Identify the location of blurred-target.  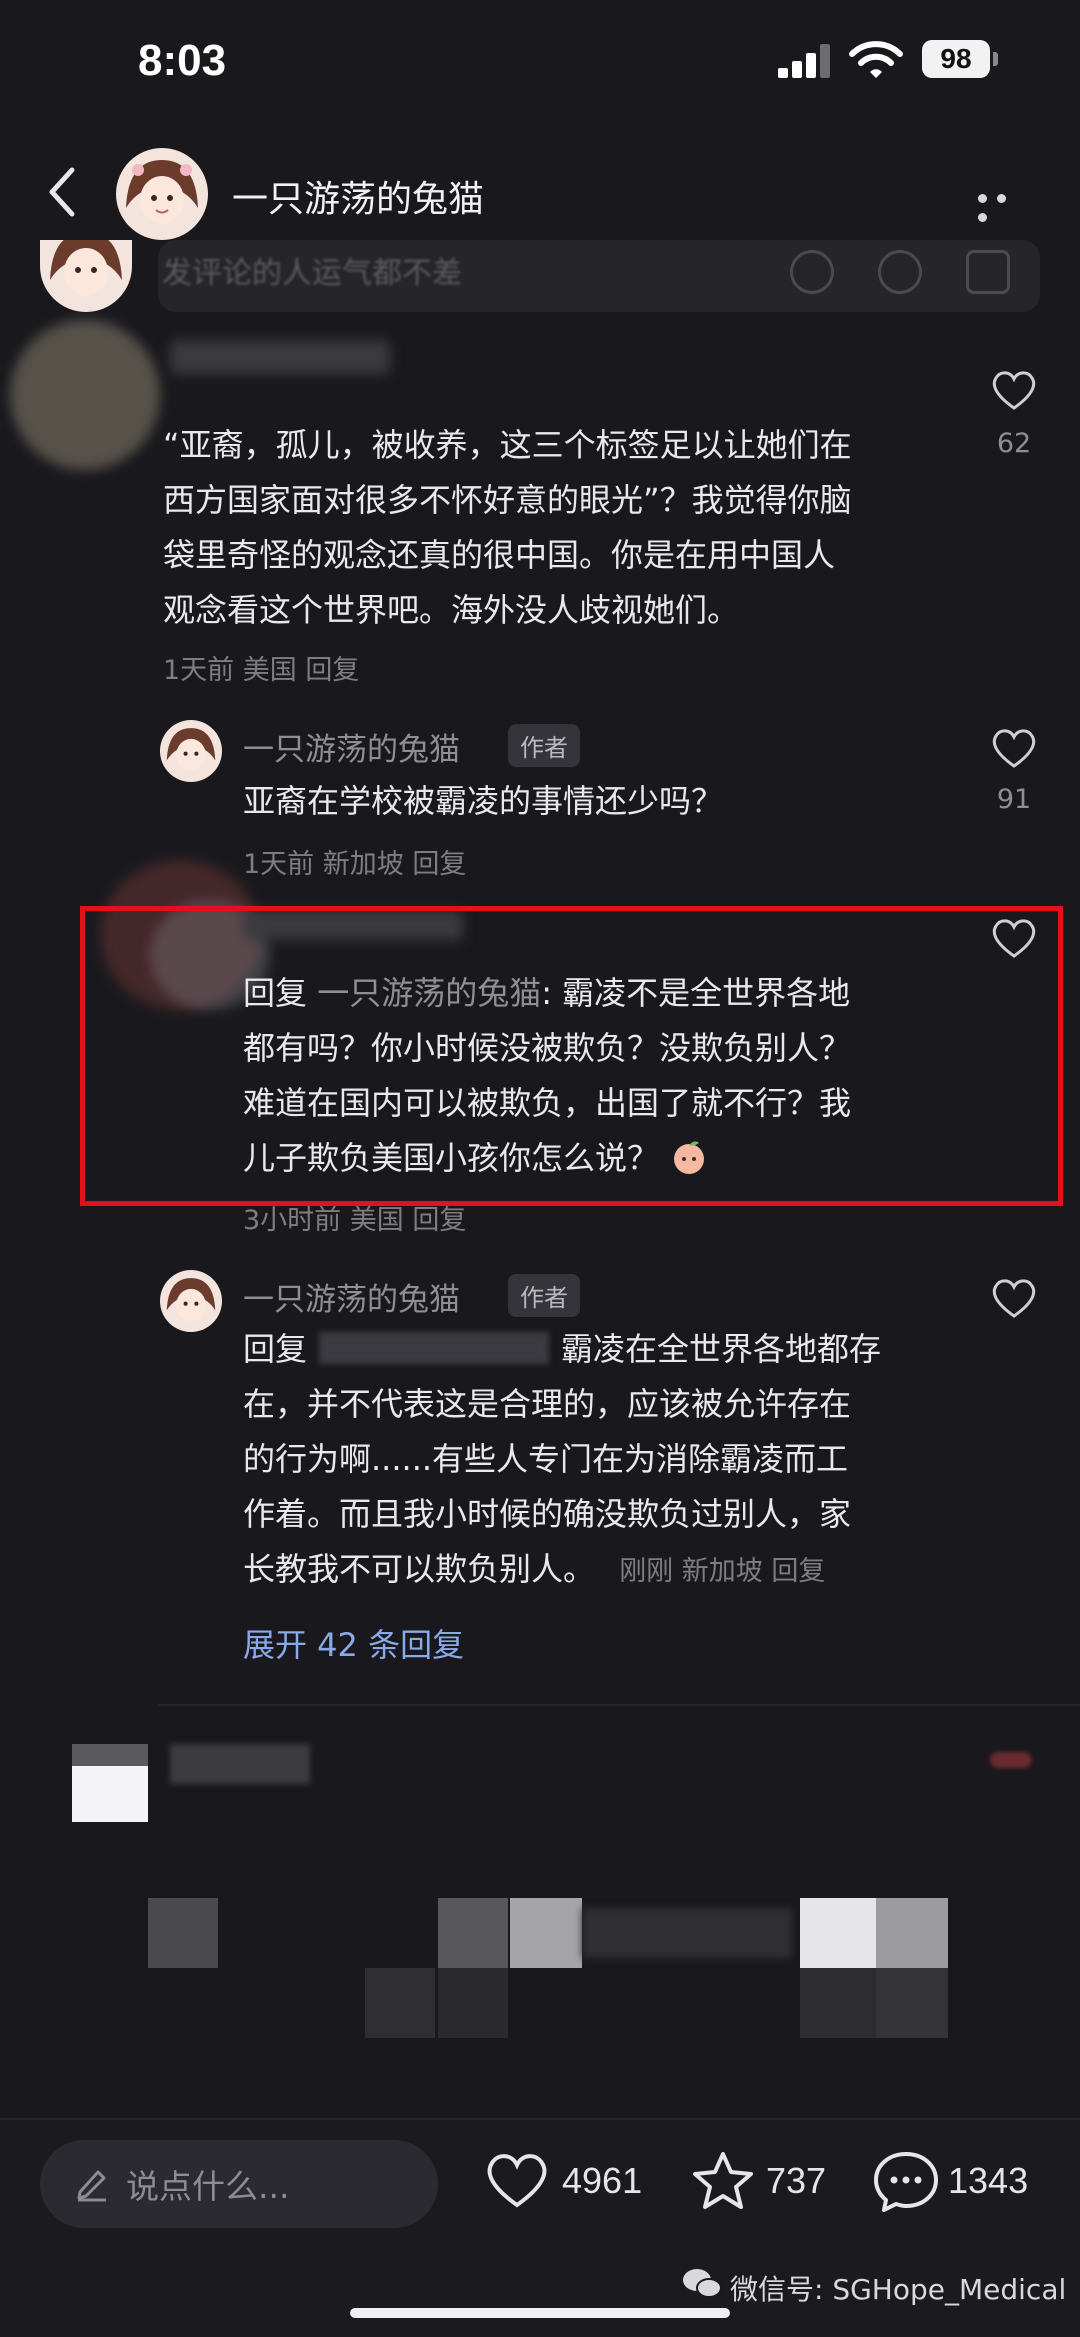
(434, 1348).